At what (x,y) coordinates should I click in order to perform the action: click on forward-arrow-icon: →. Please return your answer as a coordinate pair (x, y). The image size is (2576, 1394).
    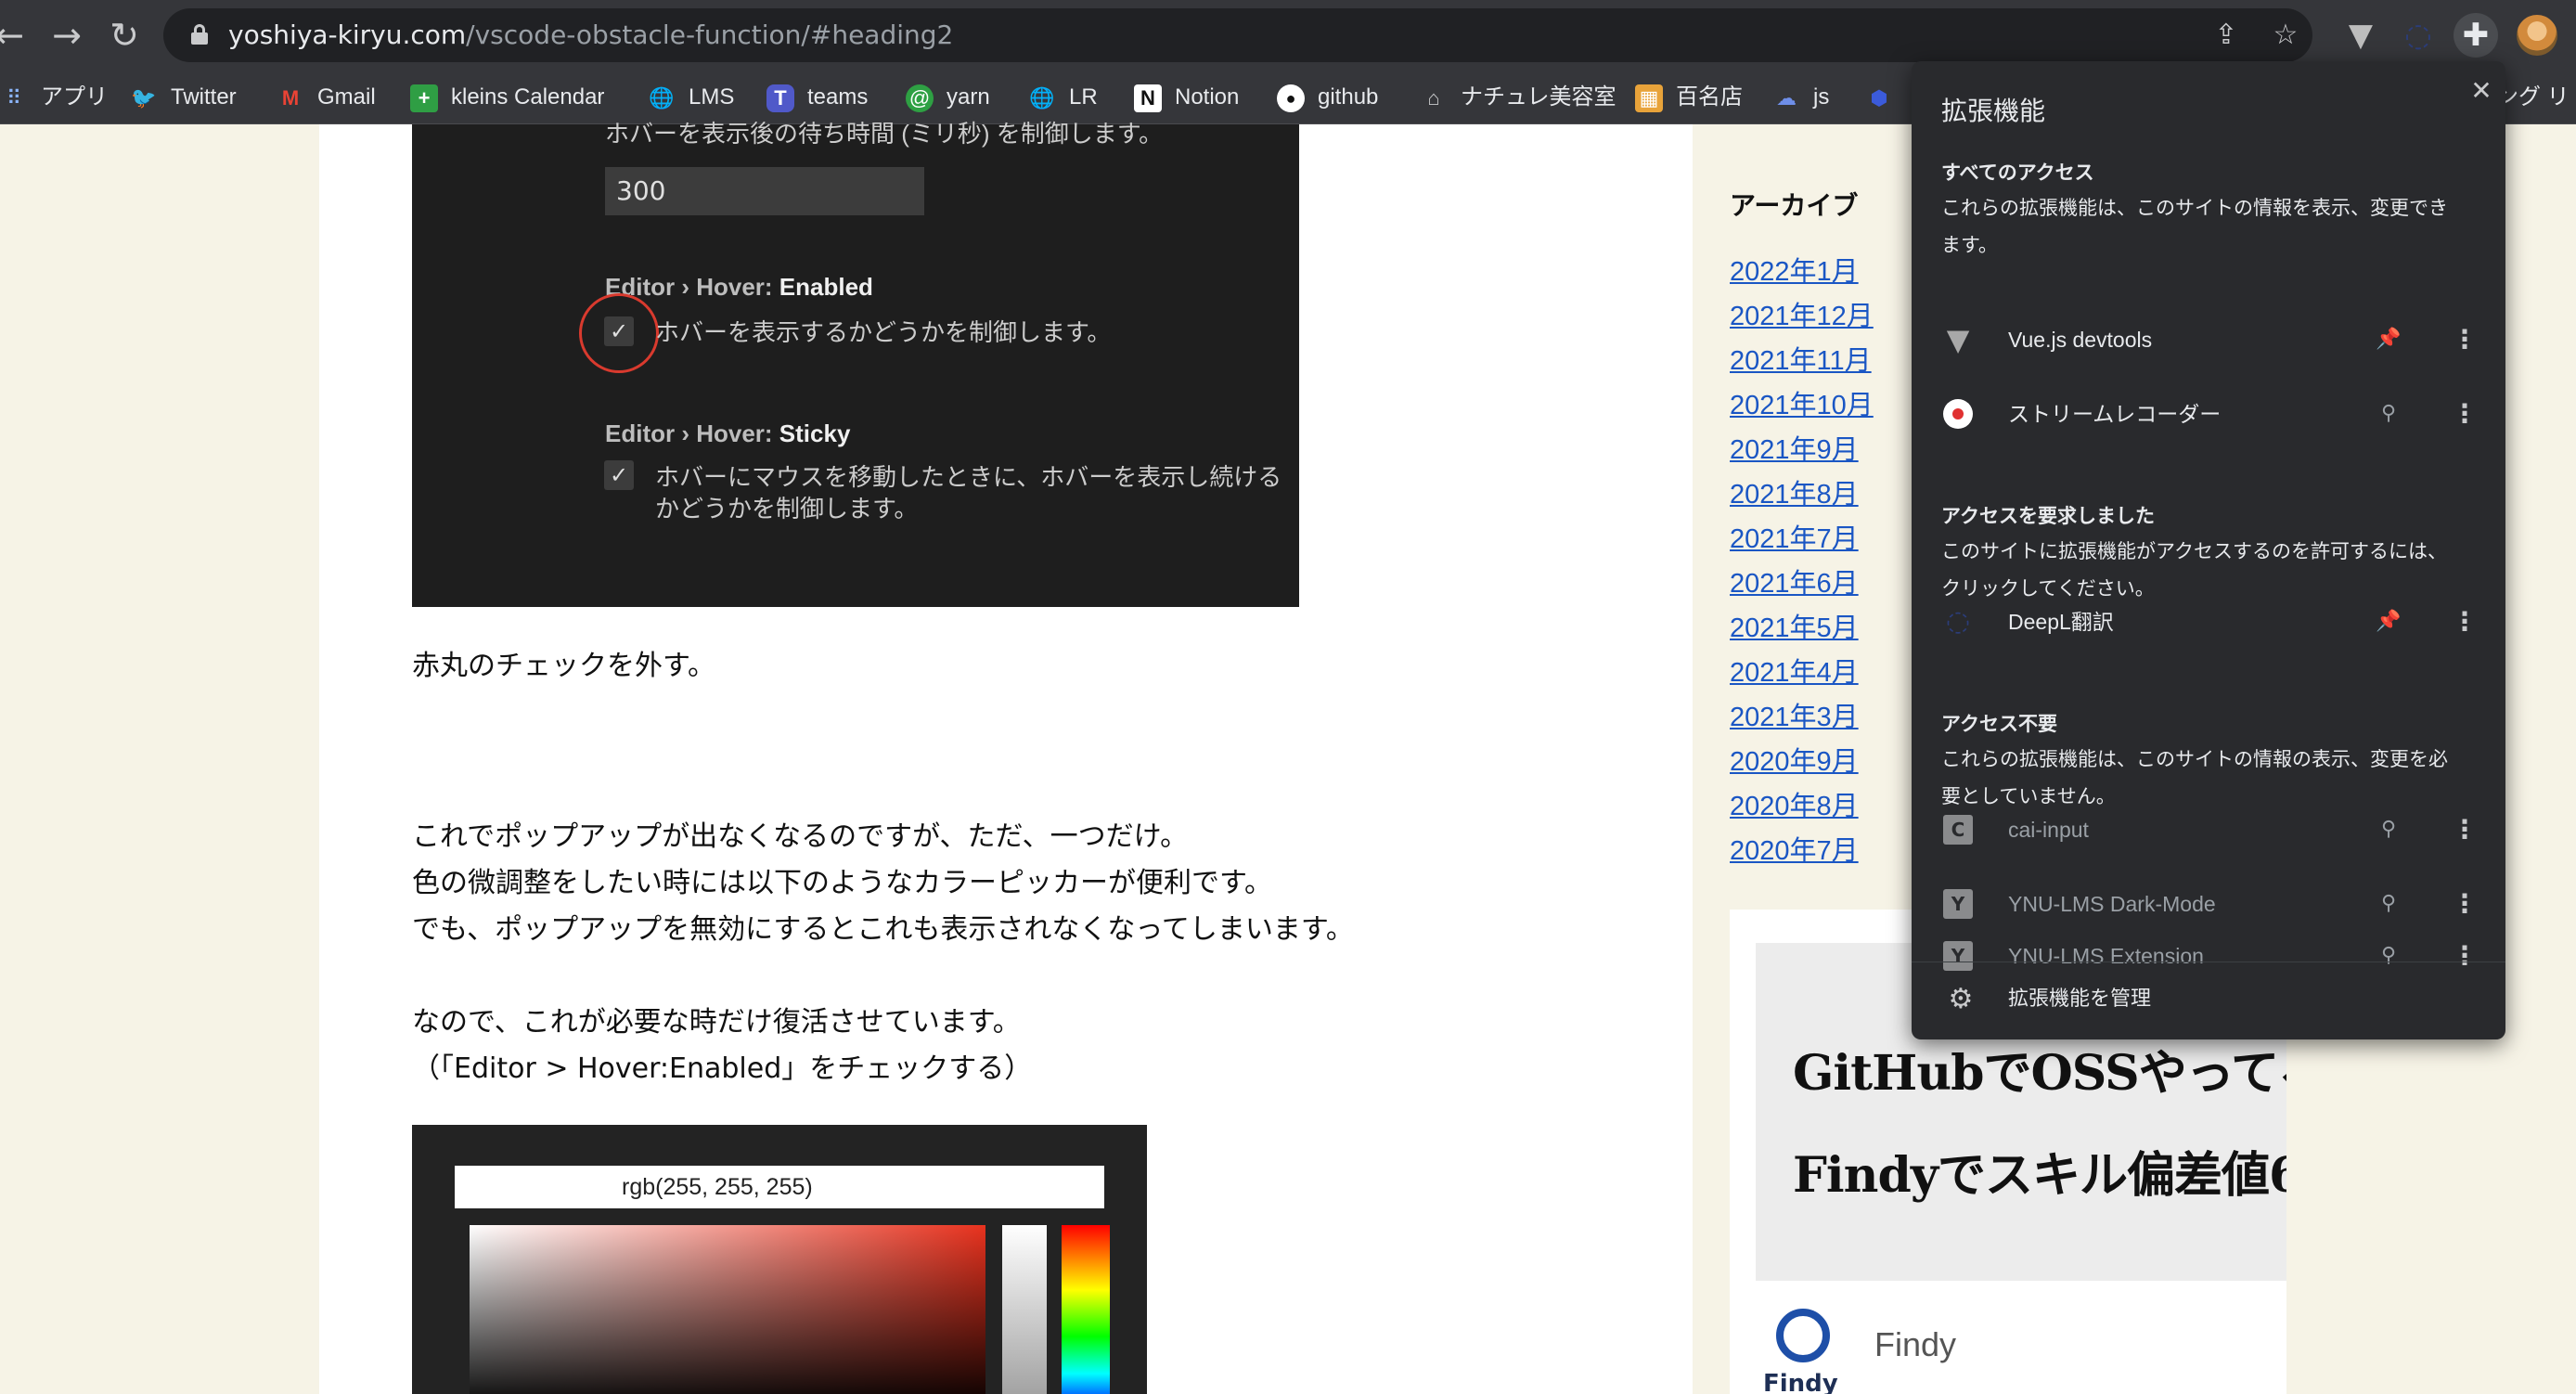
    Looking at the image, I should click on (67, 35).